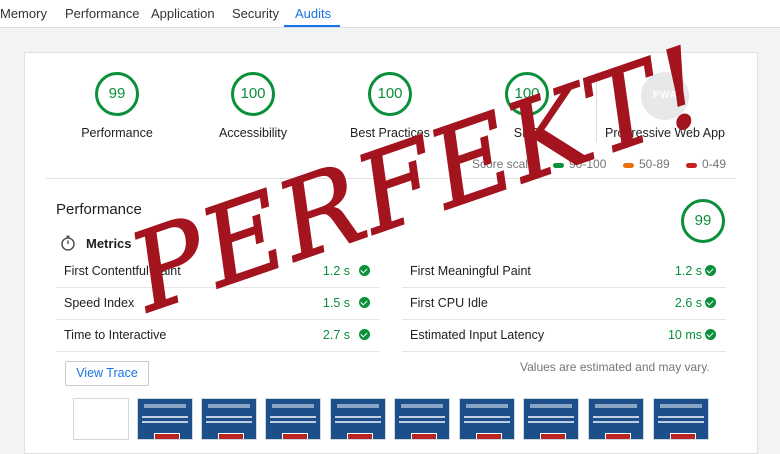 This screenshot has width=780, height=454. What do you see at coordinates (122, 271) in the screenshot?
I see `metric-label: First Contentful Paint` at bounding box center [122, 271].